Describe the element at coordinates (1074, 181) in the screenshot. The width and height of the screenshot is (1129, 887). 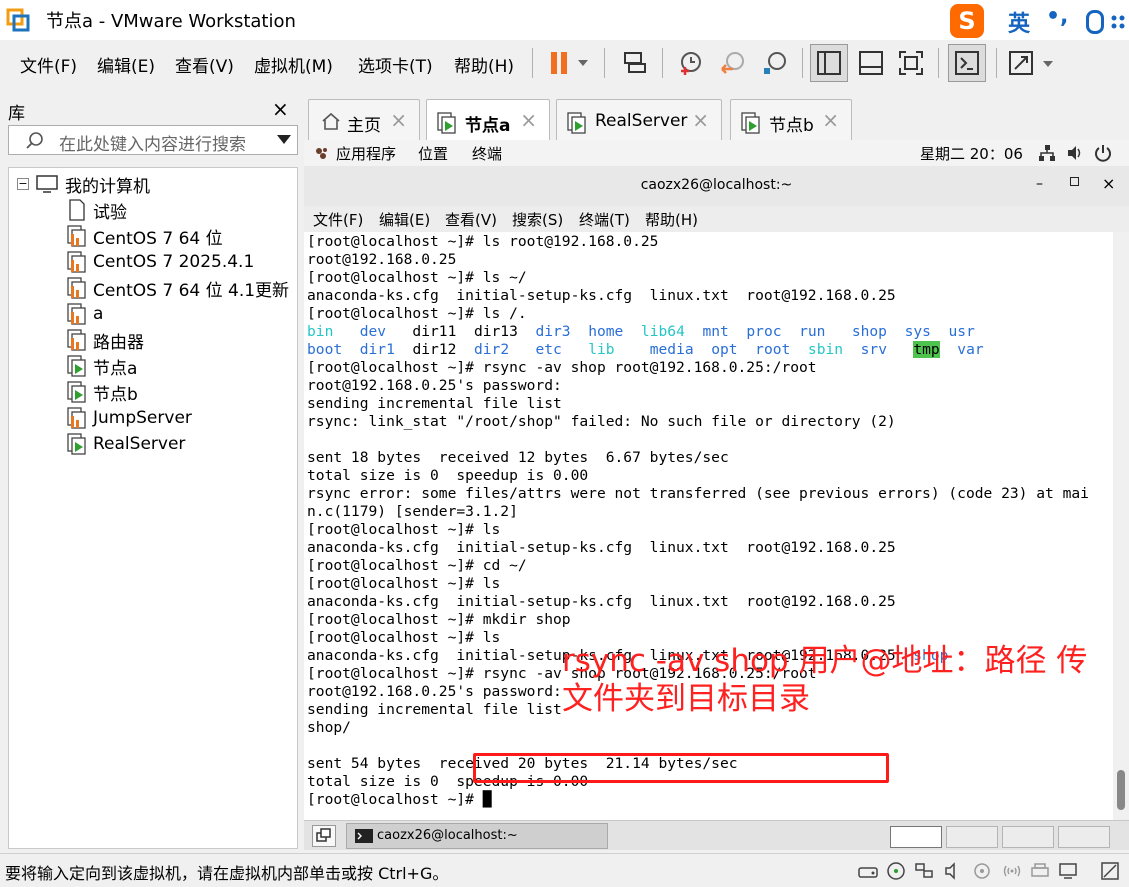
I see `maximize-icon` at that location.